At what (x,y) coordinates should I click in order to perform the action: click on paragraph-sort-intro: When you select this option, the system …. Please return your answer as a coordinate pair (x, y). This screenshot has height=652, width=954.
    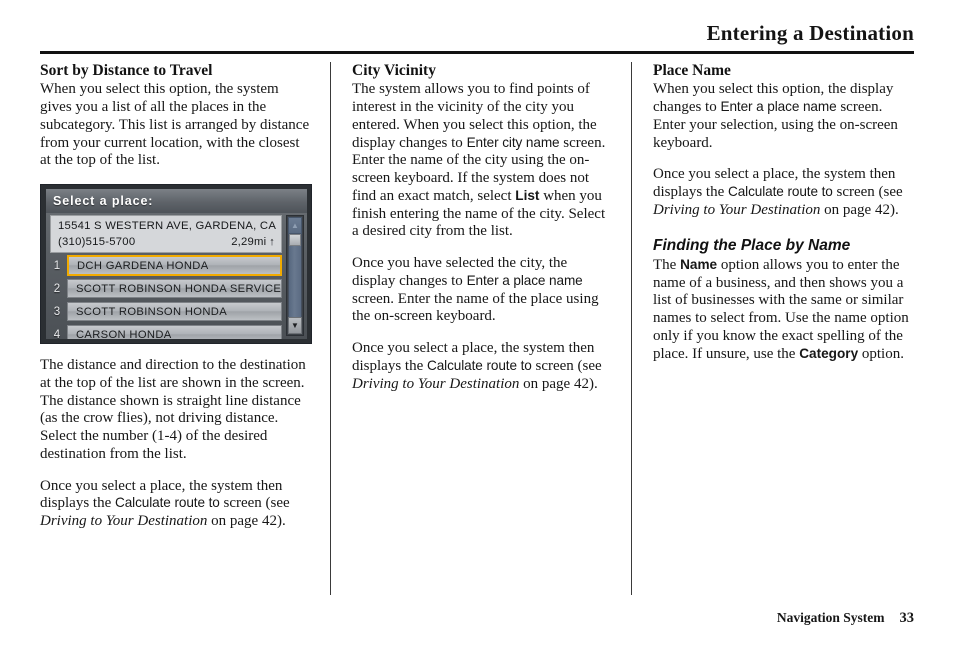
    Looking at the image, I should click on (175, 125).